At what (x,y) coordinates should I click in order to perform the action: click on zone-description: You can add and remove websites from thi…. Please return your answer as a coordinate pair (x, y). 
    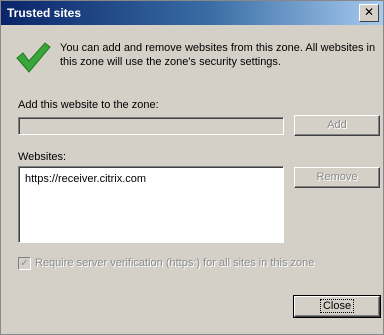
    Looking at the image, I should click on (218, 55).